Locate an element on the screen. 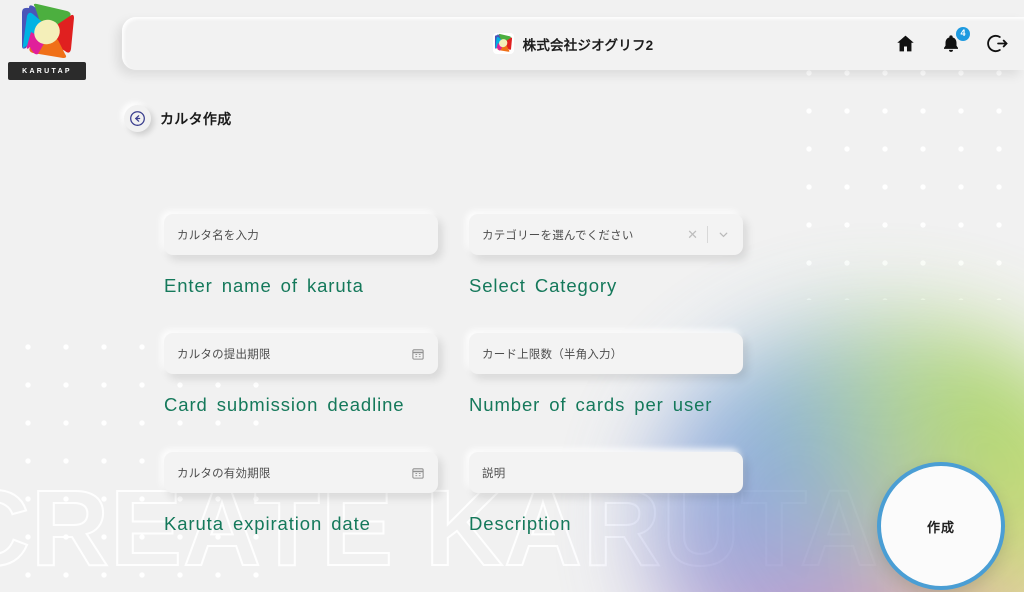 Image resolution: width=1024 pixels, height=592 pixels. app-logo: KARUTAP is located at coordinates (47, 43).